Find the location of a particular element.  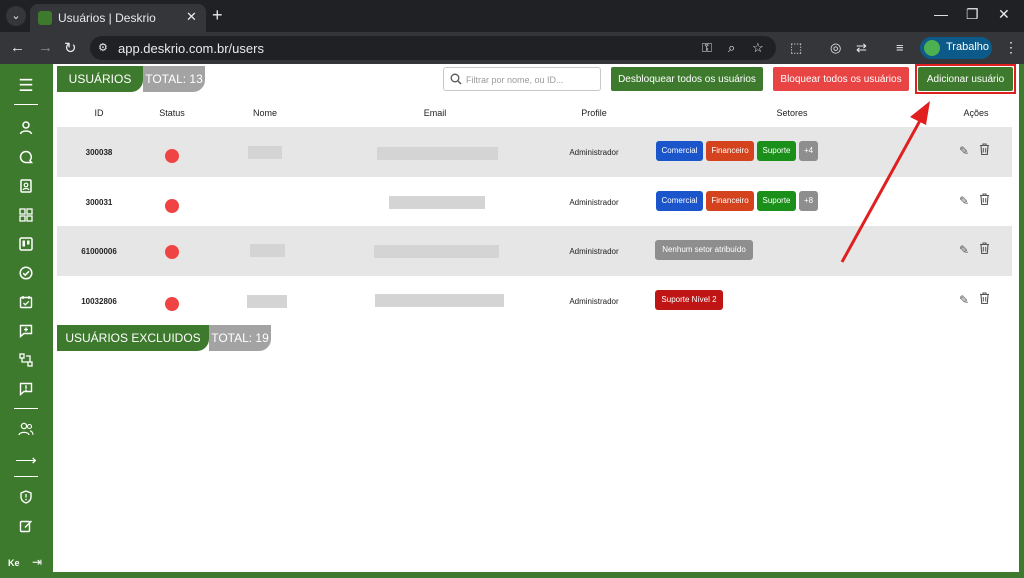

browser-tab-active: Usuários | Deskrio ✕ is located at coordinates (118, 18).